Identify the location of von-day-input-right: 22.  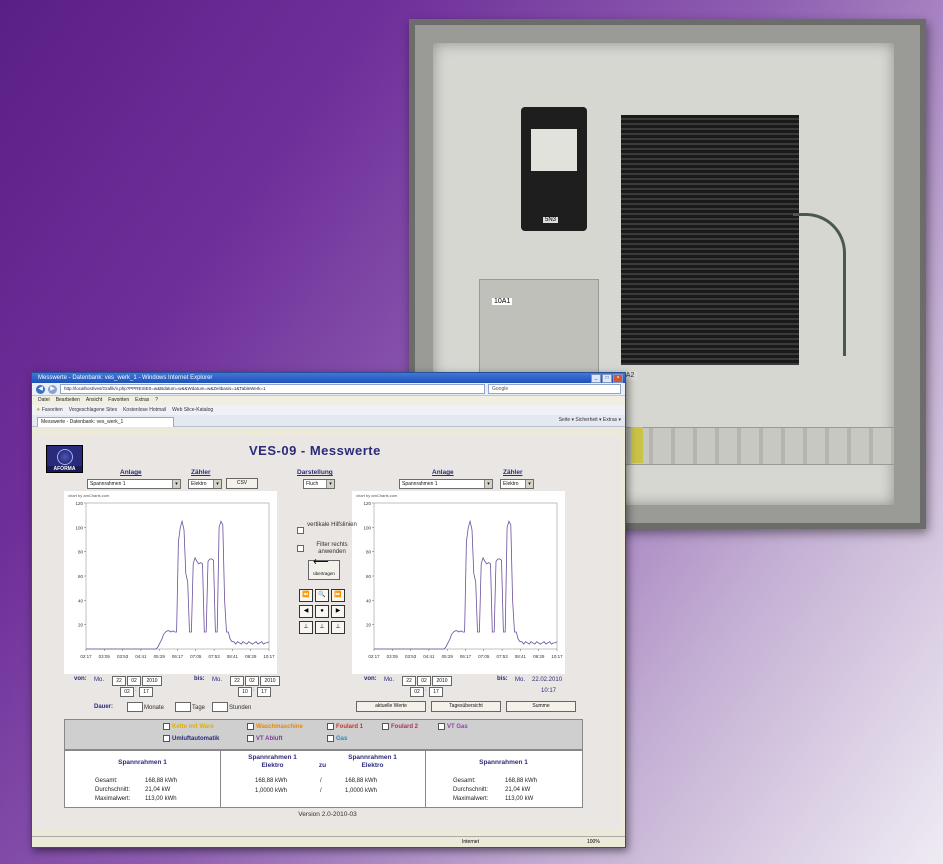
(409, 681).